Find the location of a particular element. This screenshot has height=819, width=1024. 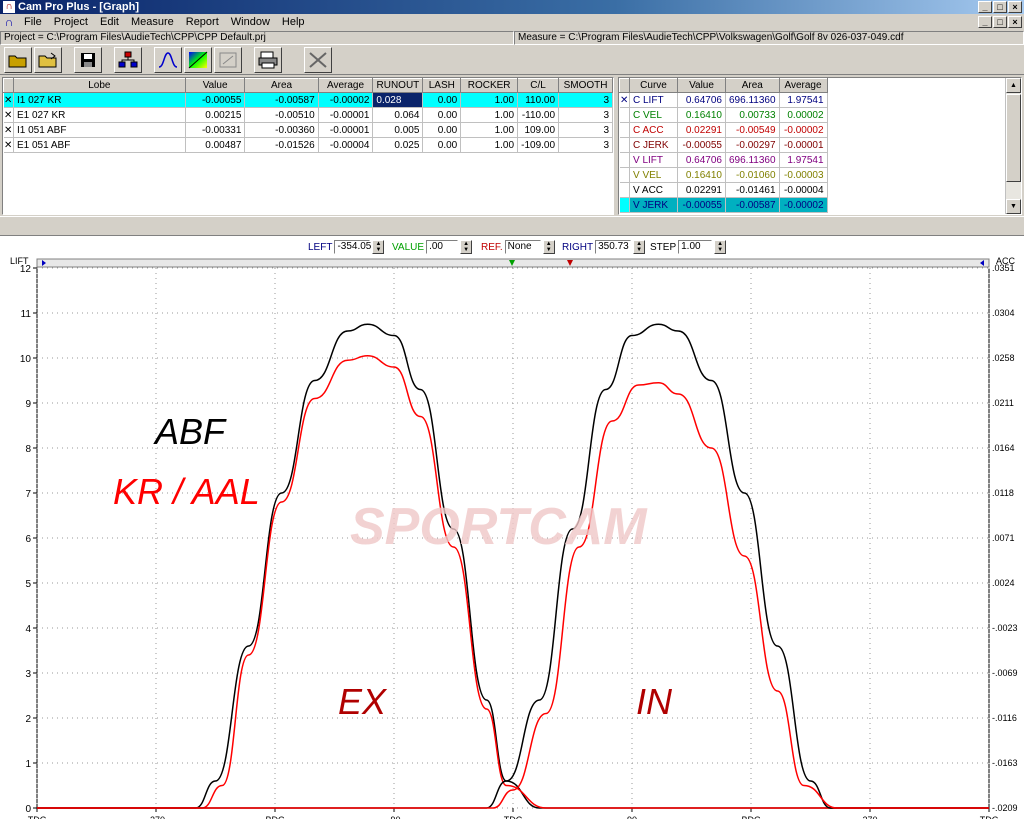

lobe-cell-runout: 0.028 is located at coordinates (398, 100).